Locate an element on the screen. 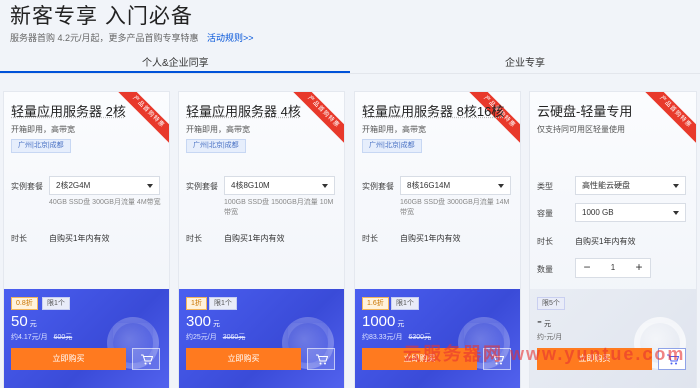  spec-note: 160GB SSD盘 3000GB月流量 14M带宽 is located at coordinates (455, 207).